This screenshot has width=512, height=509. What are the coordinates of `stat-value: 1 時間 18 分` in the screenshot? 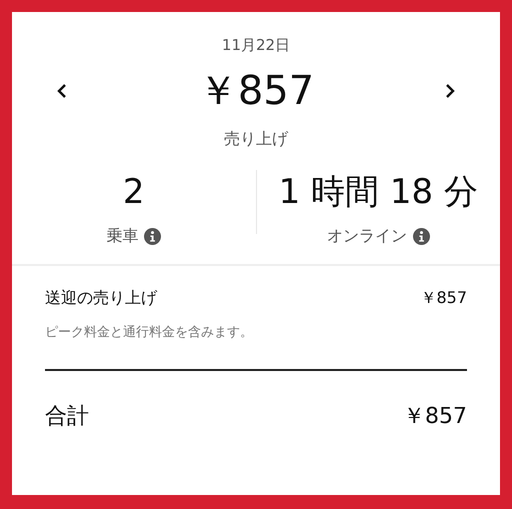 It's located at (378, 192).